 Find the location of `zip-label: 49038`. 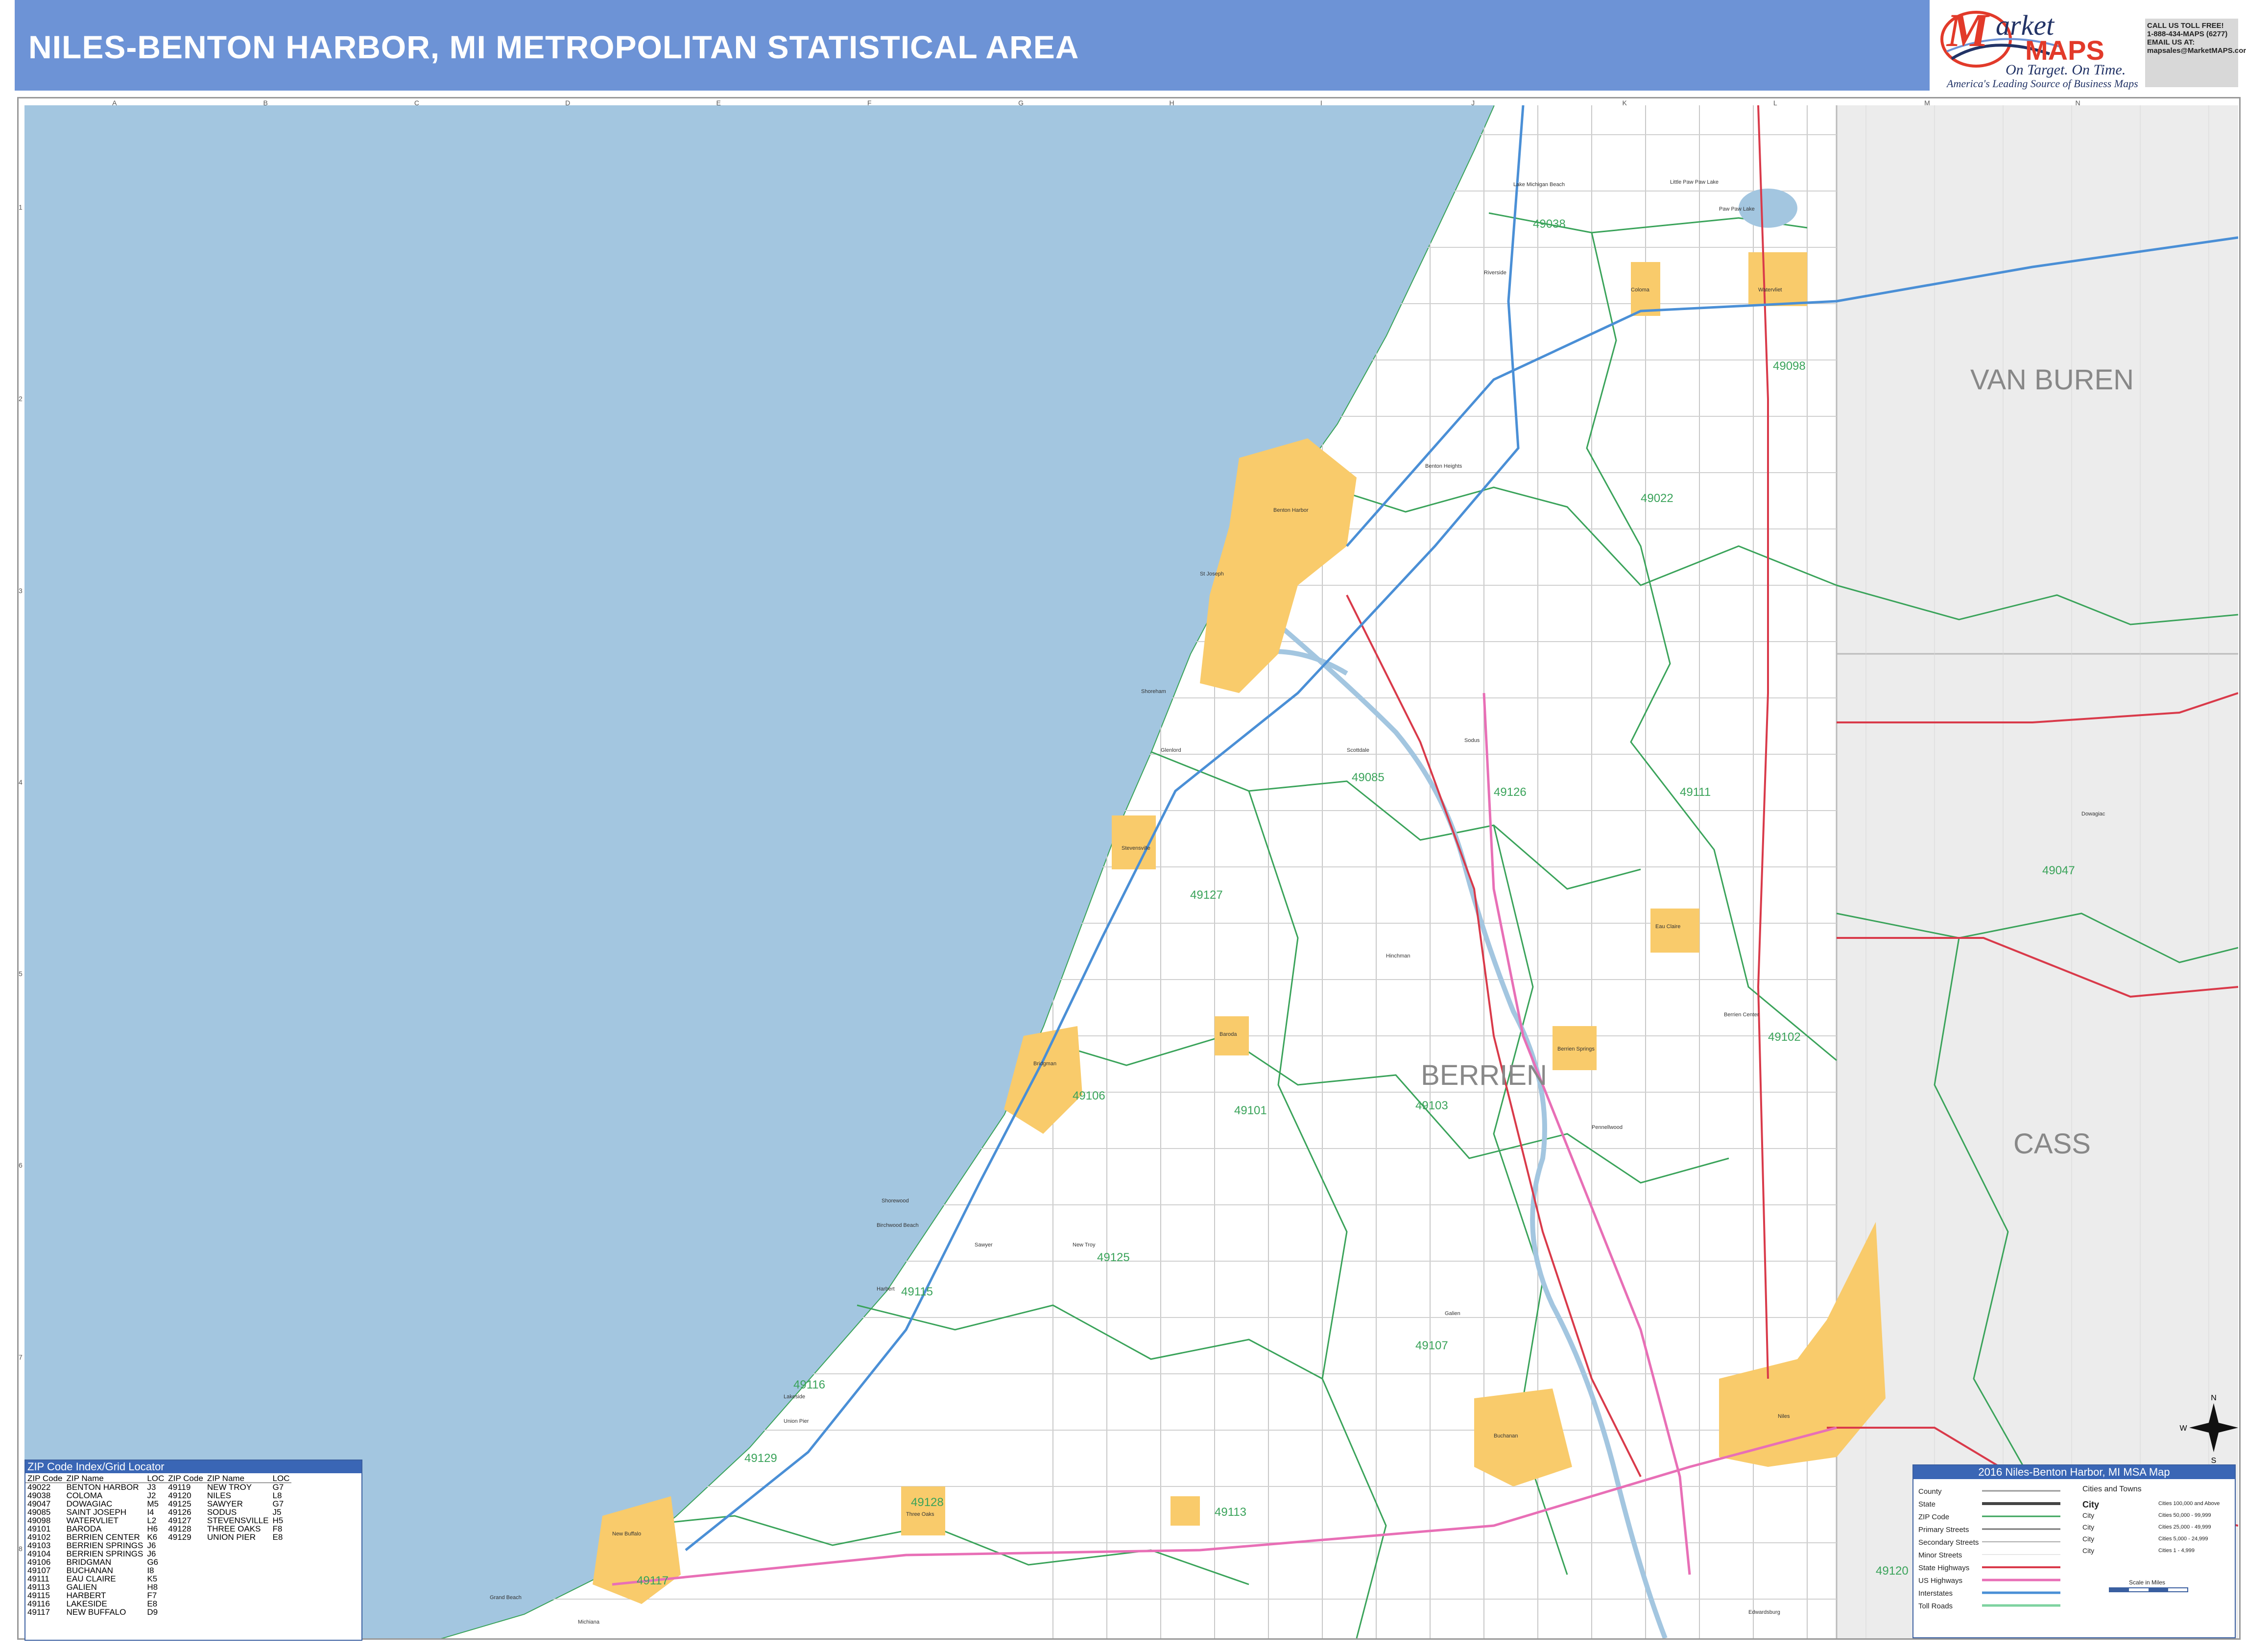

zip-label: 49038 is located at coordinates (1550, 224).